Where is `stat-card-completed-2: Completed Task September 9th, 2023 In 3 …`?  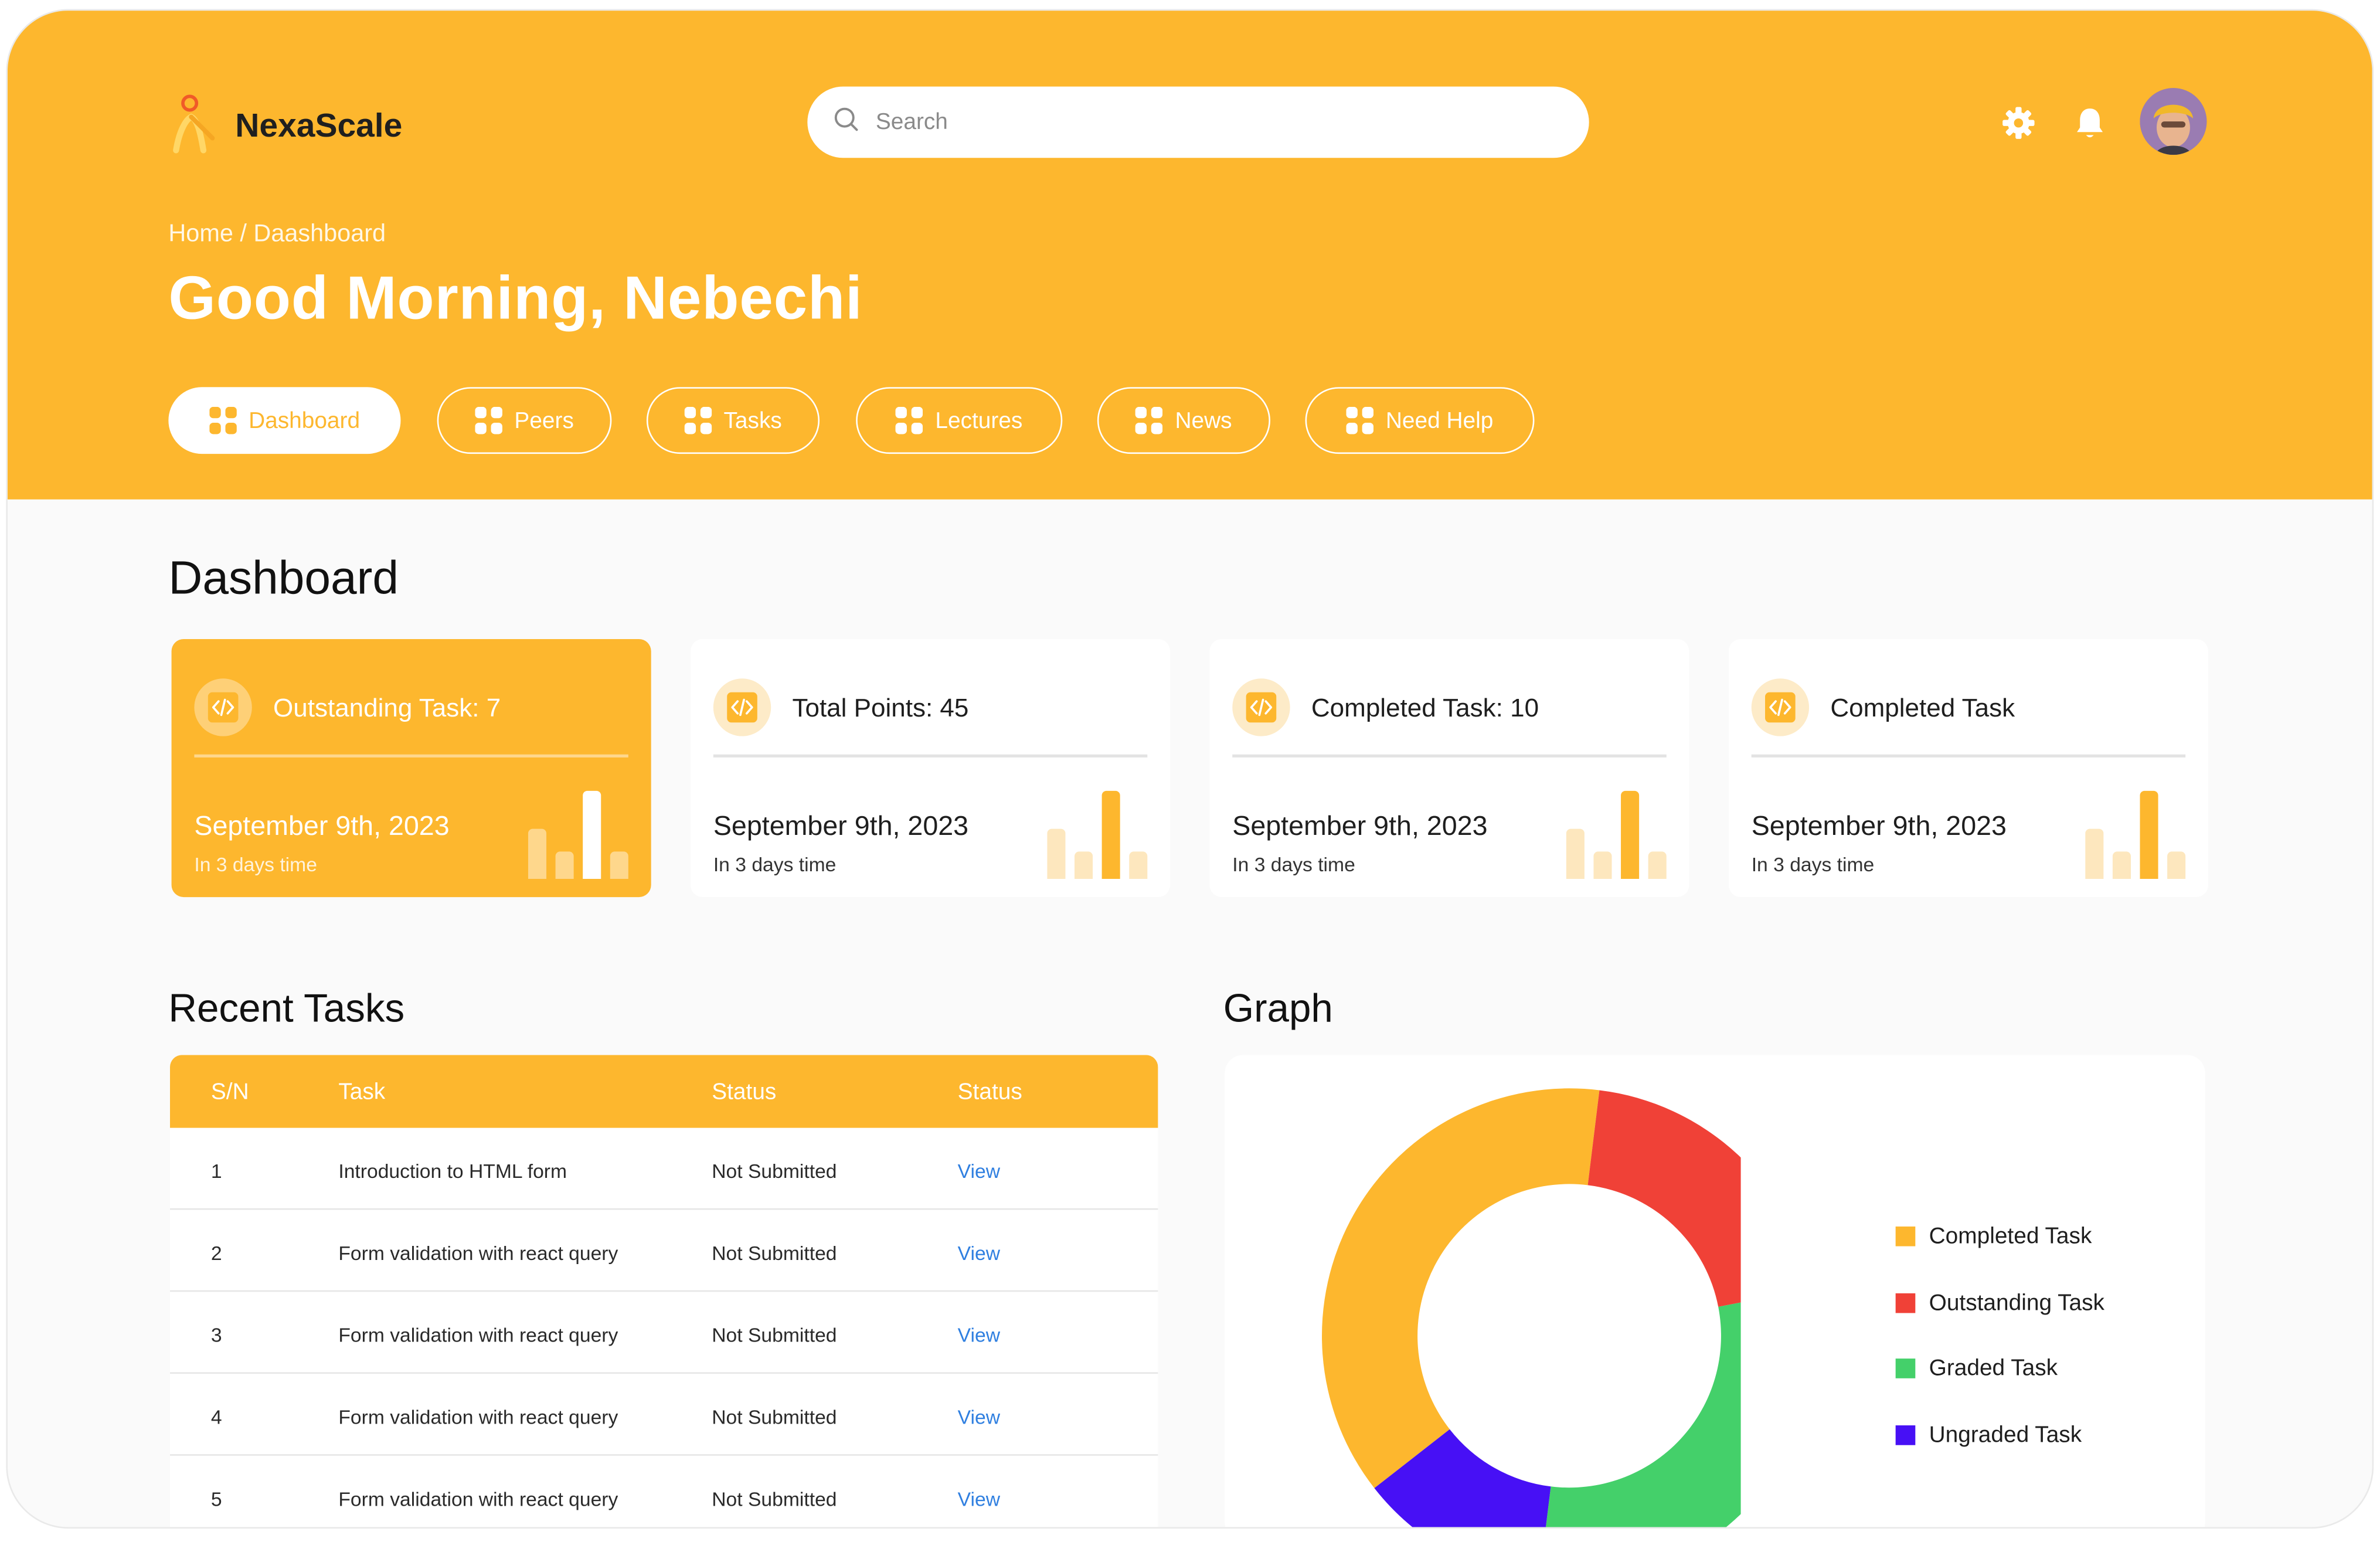 stat-card-completed-2: Completed Task September 9th, 2023 In 3 … is located at coordinates (1968, 768).